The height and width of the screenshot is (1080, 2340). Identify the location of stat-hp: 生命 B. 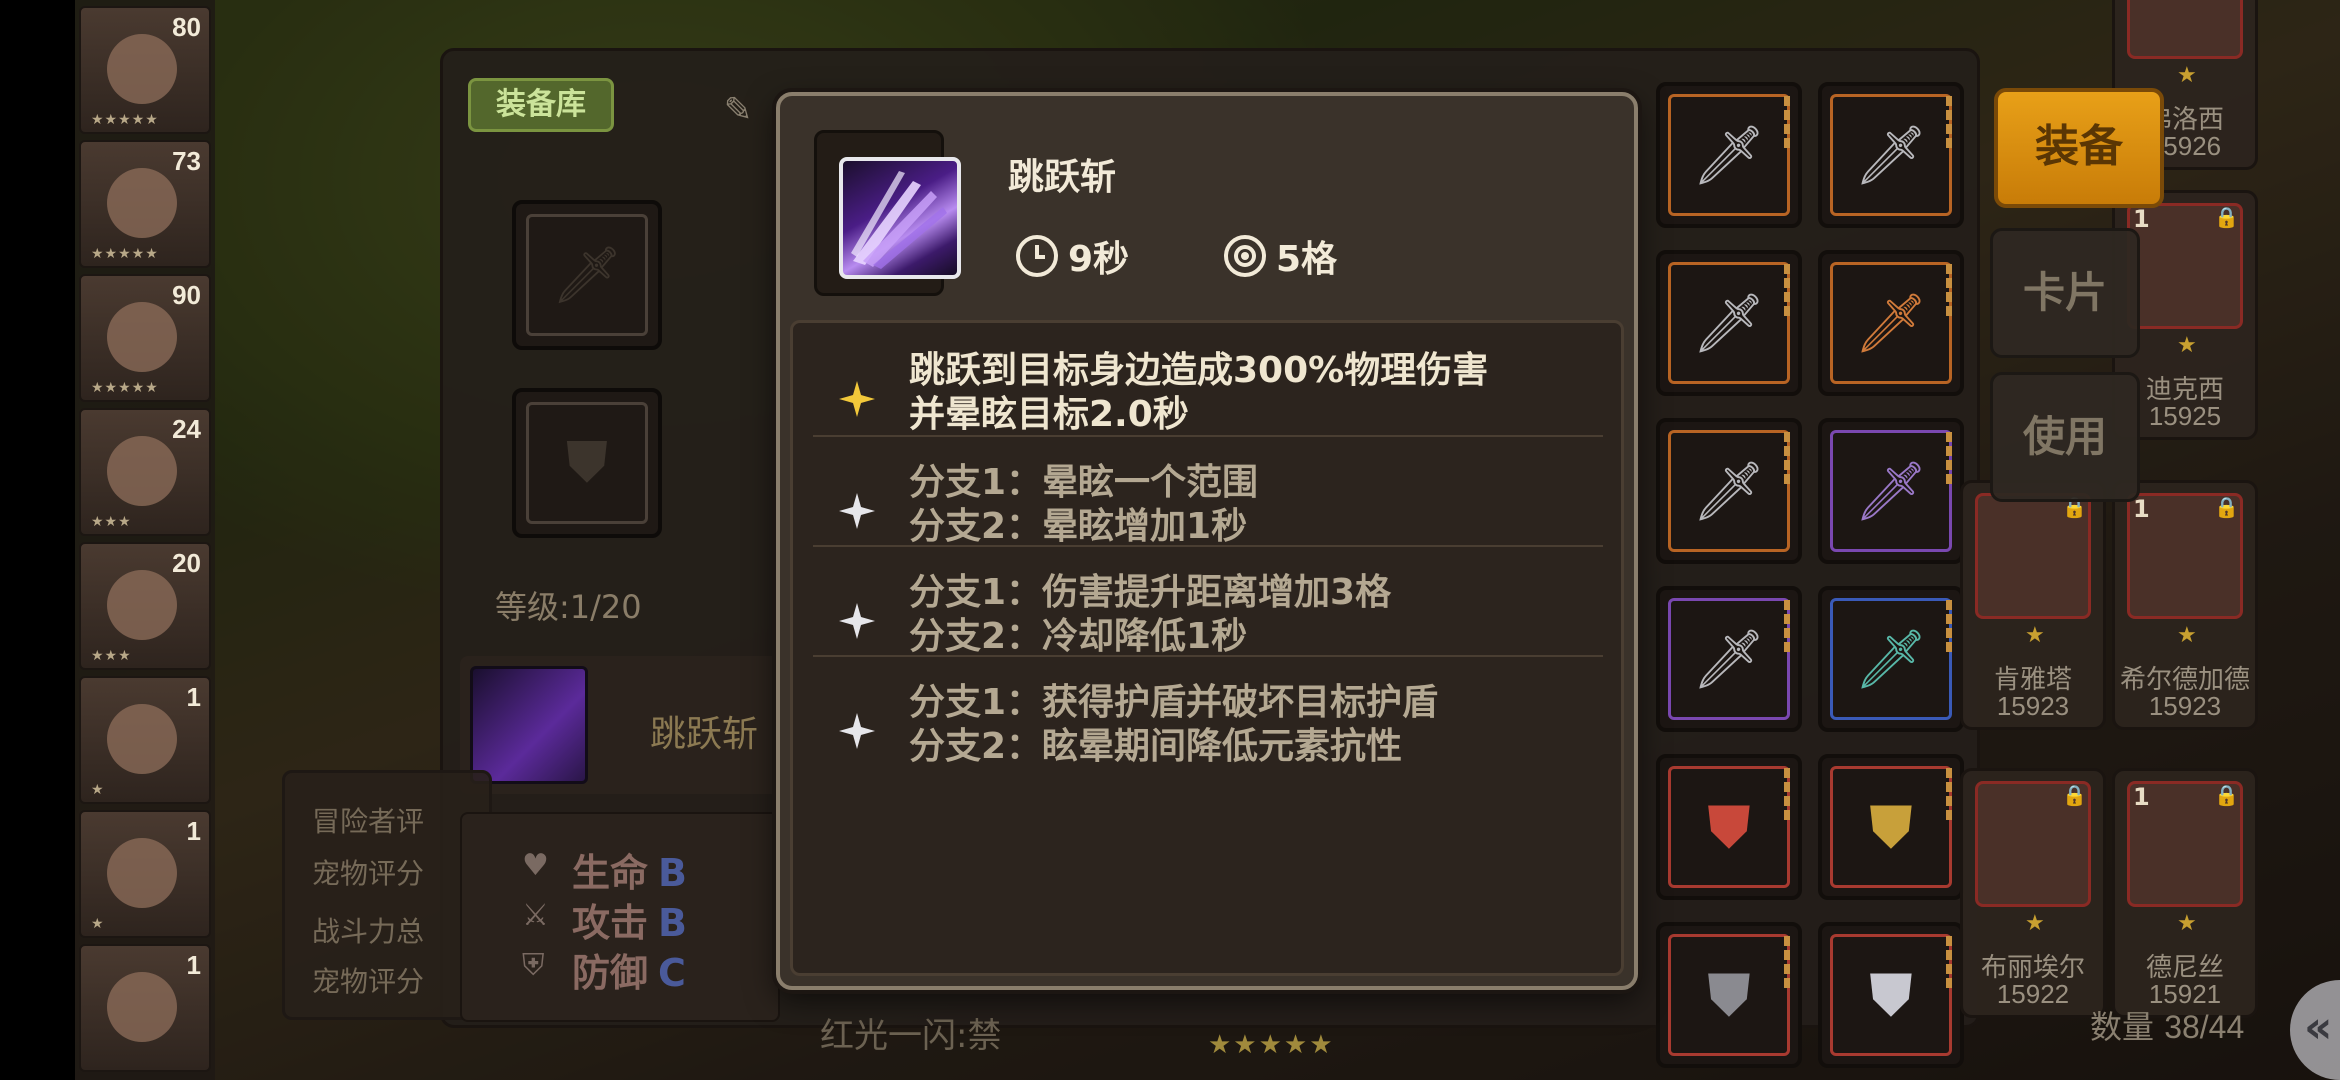
(629, 873).